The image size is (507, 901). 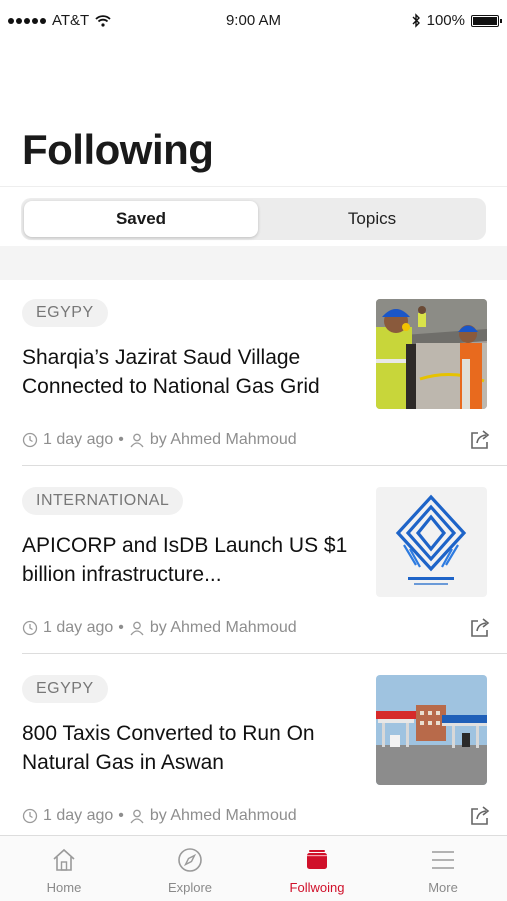 What do you see at coordinates (141, 219) in the screenshot?
I see `segment-saved: Saved` at bounding box center [141, 219].